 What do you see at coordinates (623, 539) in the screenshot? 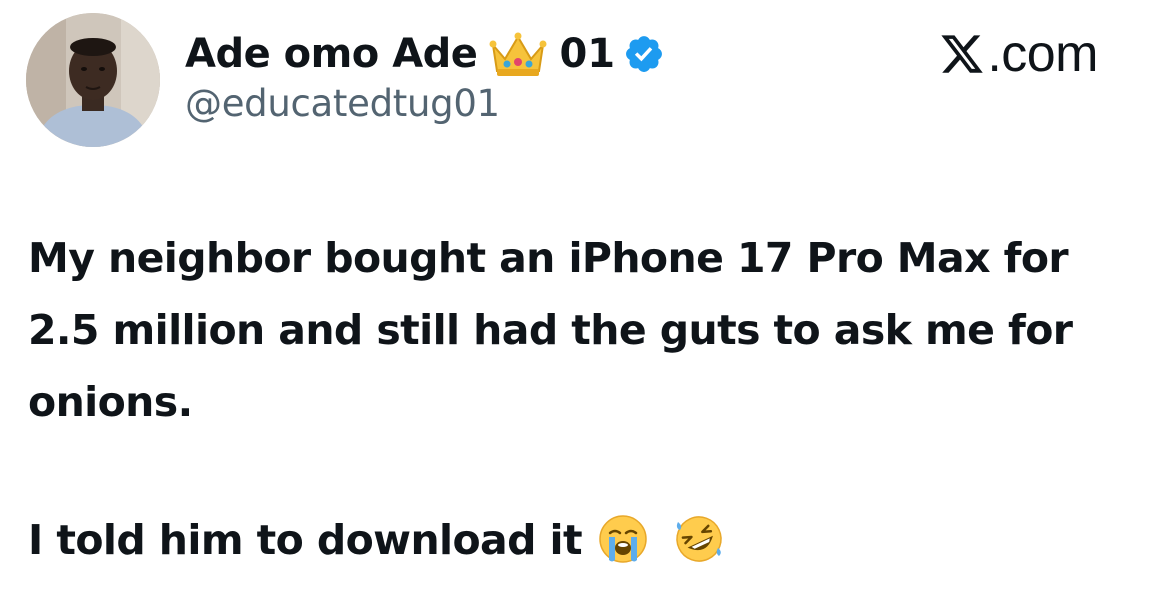
I see `loudly-crying-face-icon` at bounding box center [623, 539].